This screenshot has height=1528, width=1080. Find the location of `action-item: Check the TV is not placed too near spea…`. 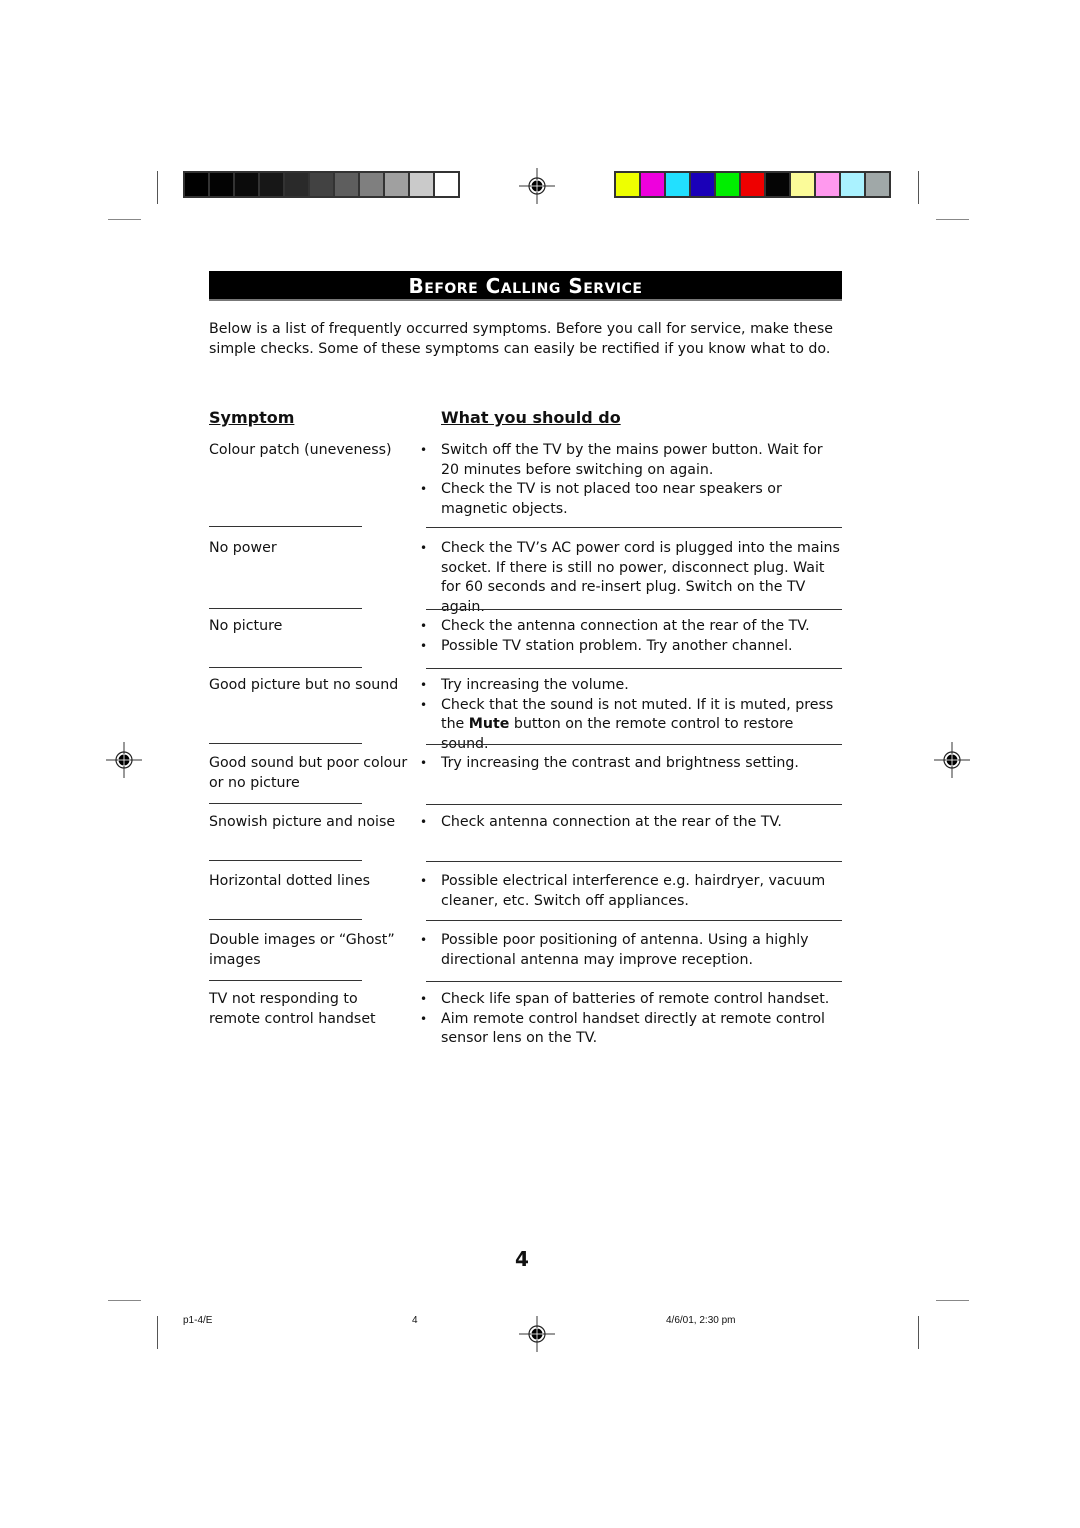

action-item: Check the TV is not placed too near spea… is located at coordinates (631, 499).